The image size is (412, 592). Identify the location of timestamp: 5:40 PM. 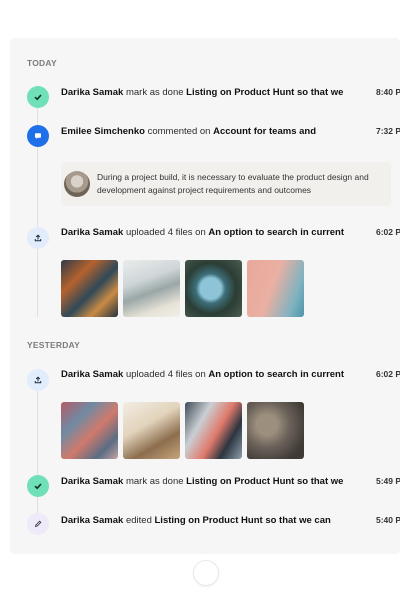
(388, 520).